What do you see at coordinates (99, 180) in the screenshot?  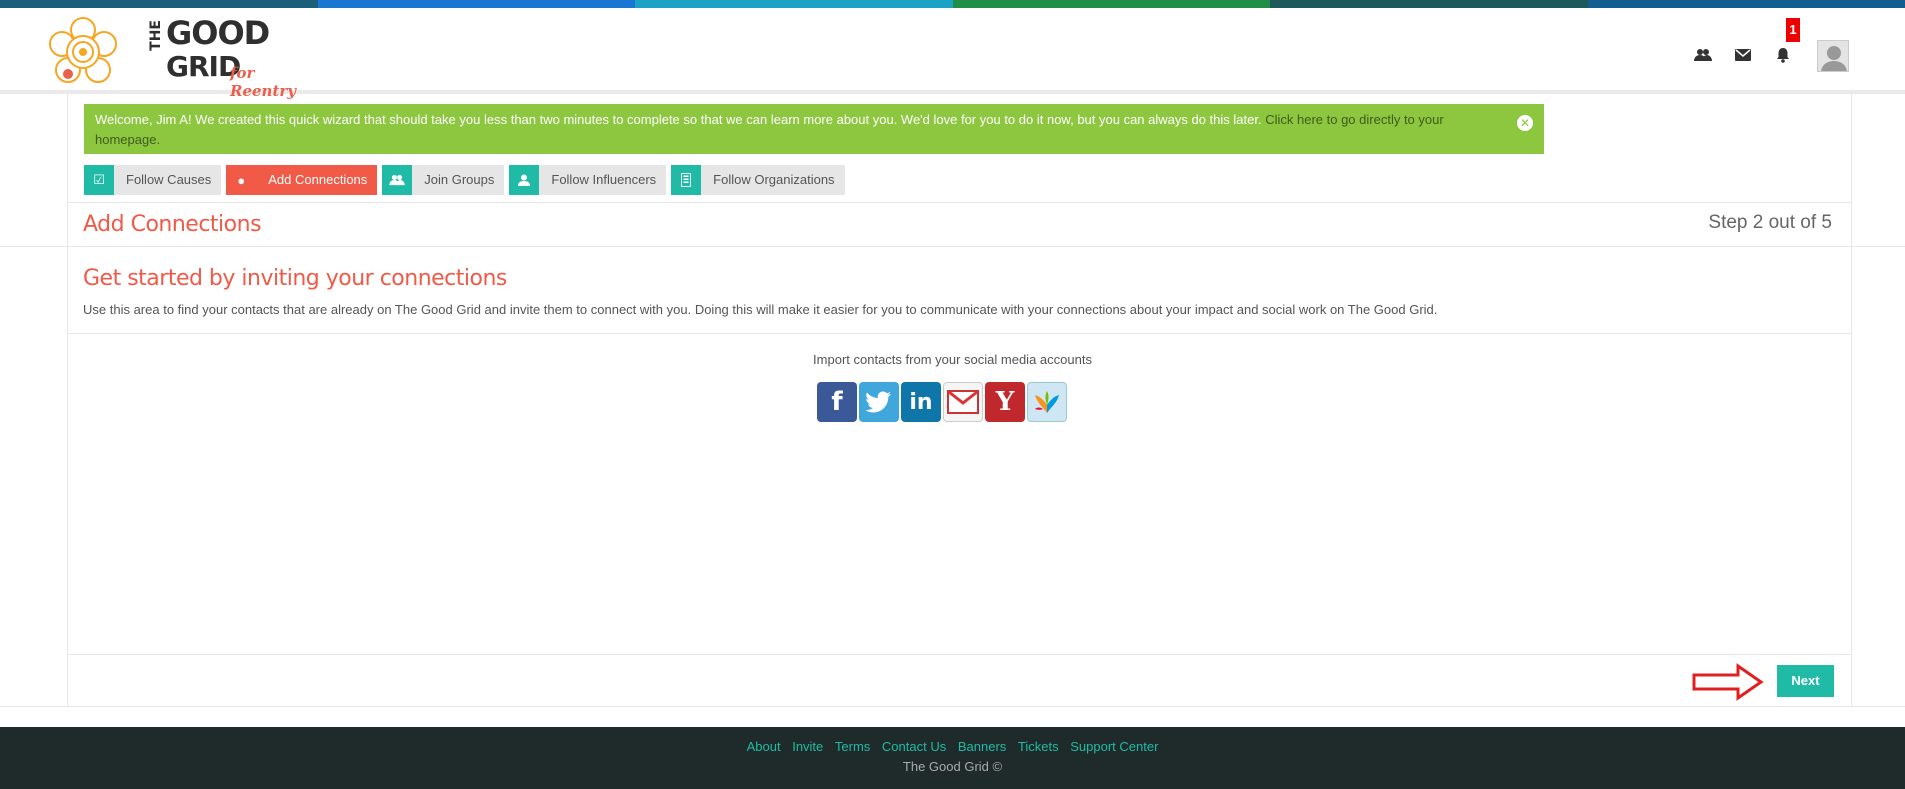 I see `checkbox-icon: ☑` at bounding box center [99, 180].